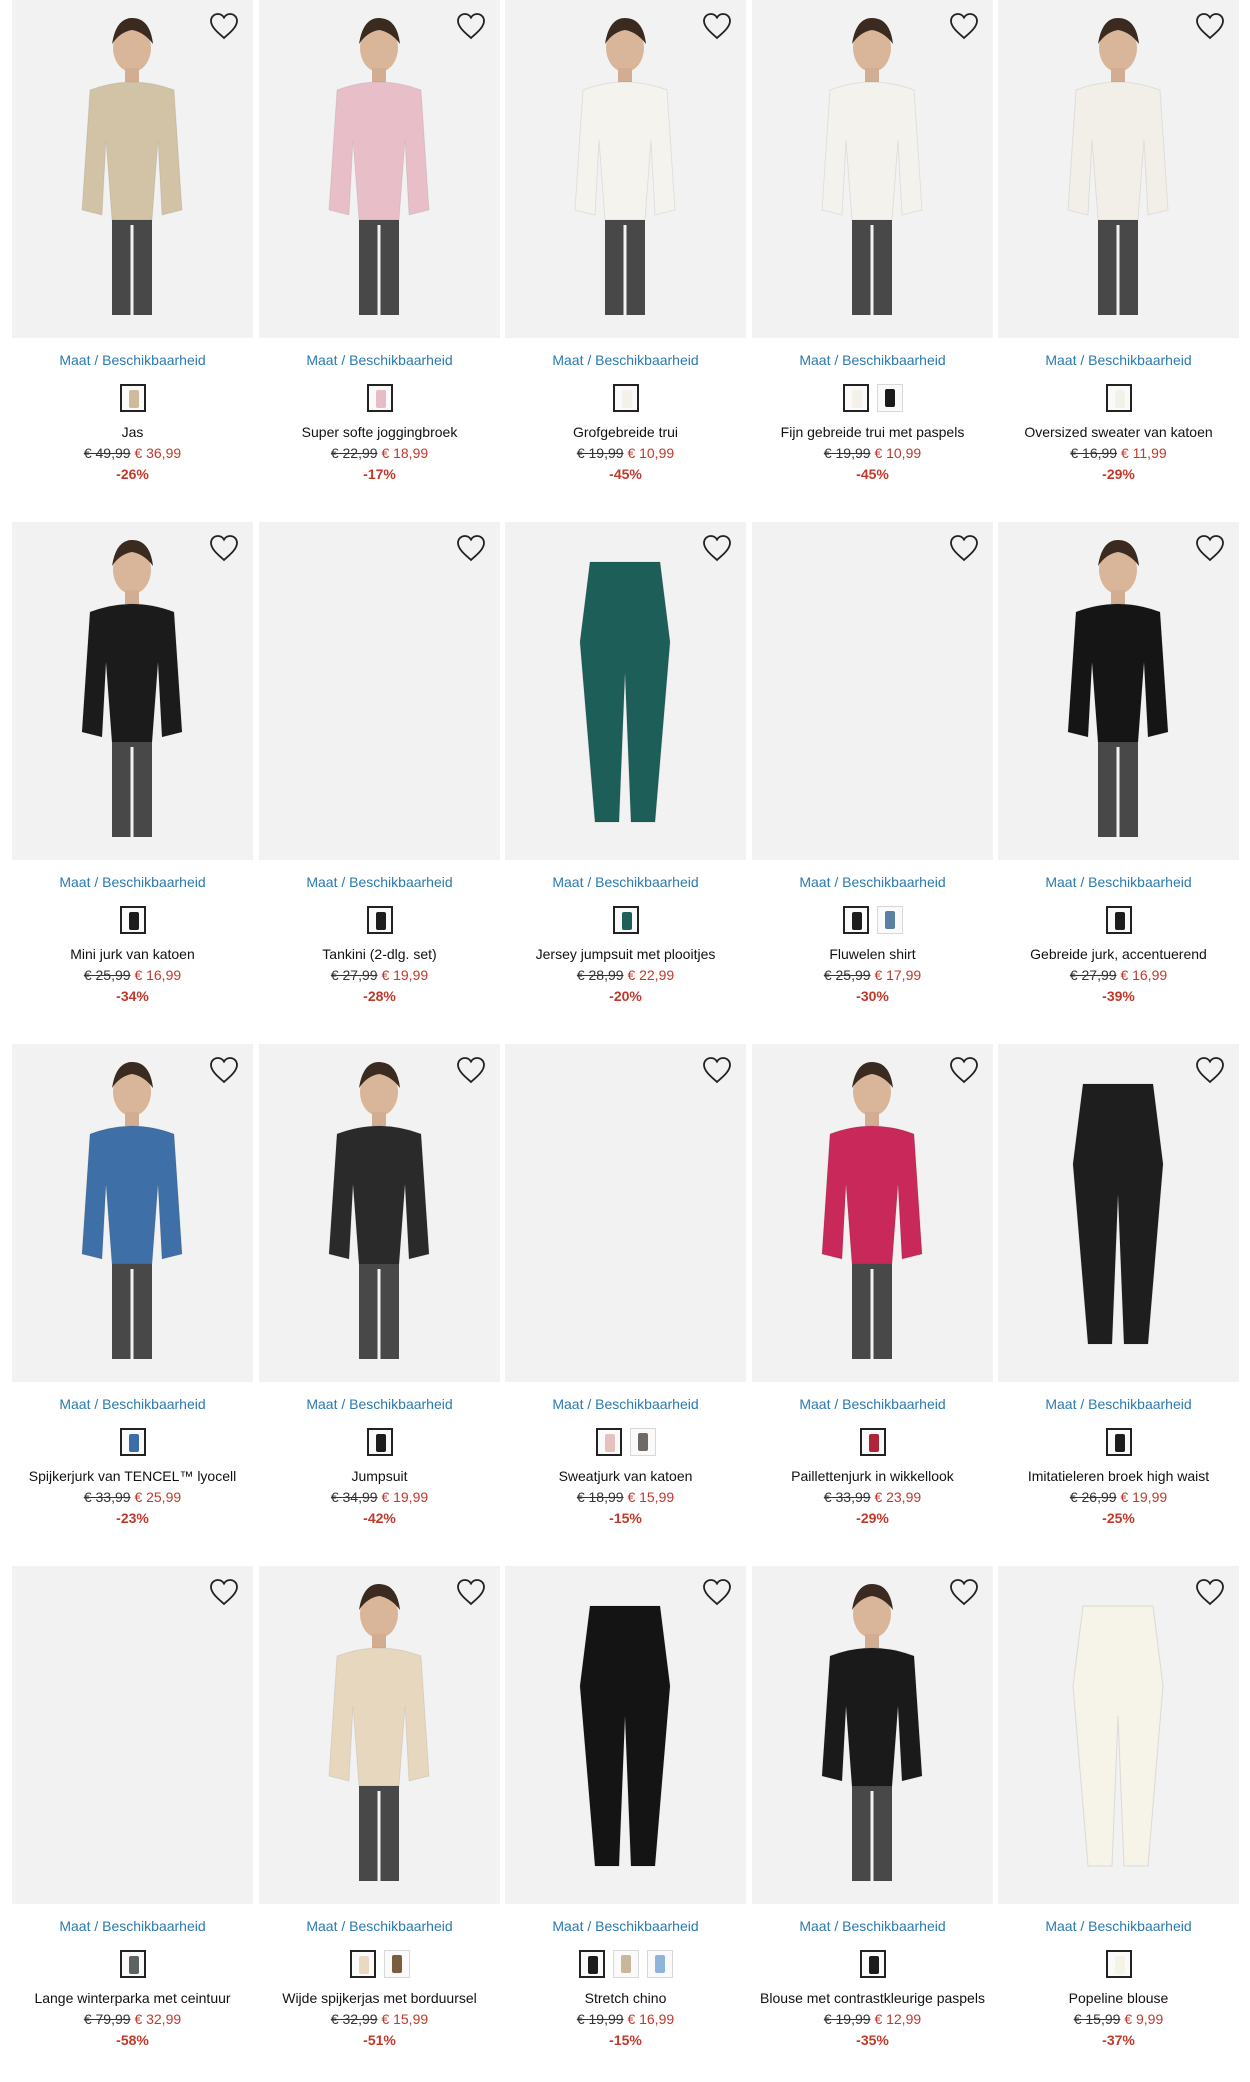 This screenshot has width=1250, height=2082. What do you see at coordinates (625, 432) in the screenshot?
I see `product-name: Grofgebreide trui` at bounding box center [625, 432].